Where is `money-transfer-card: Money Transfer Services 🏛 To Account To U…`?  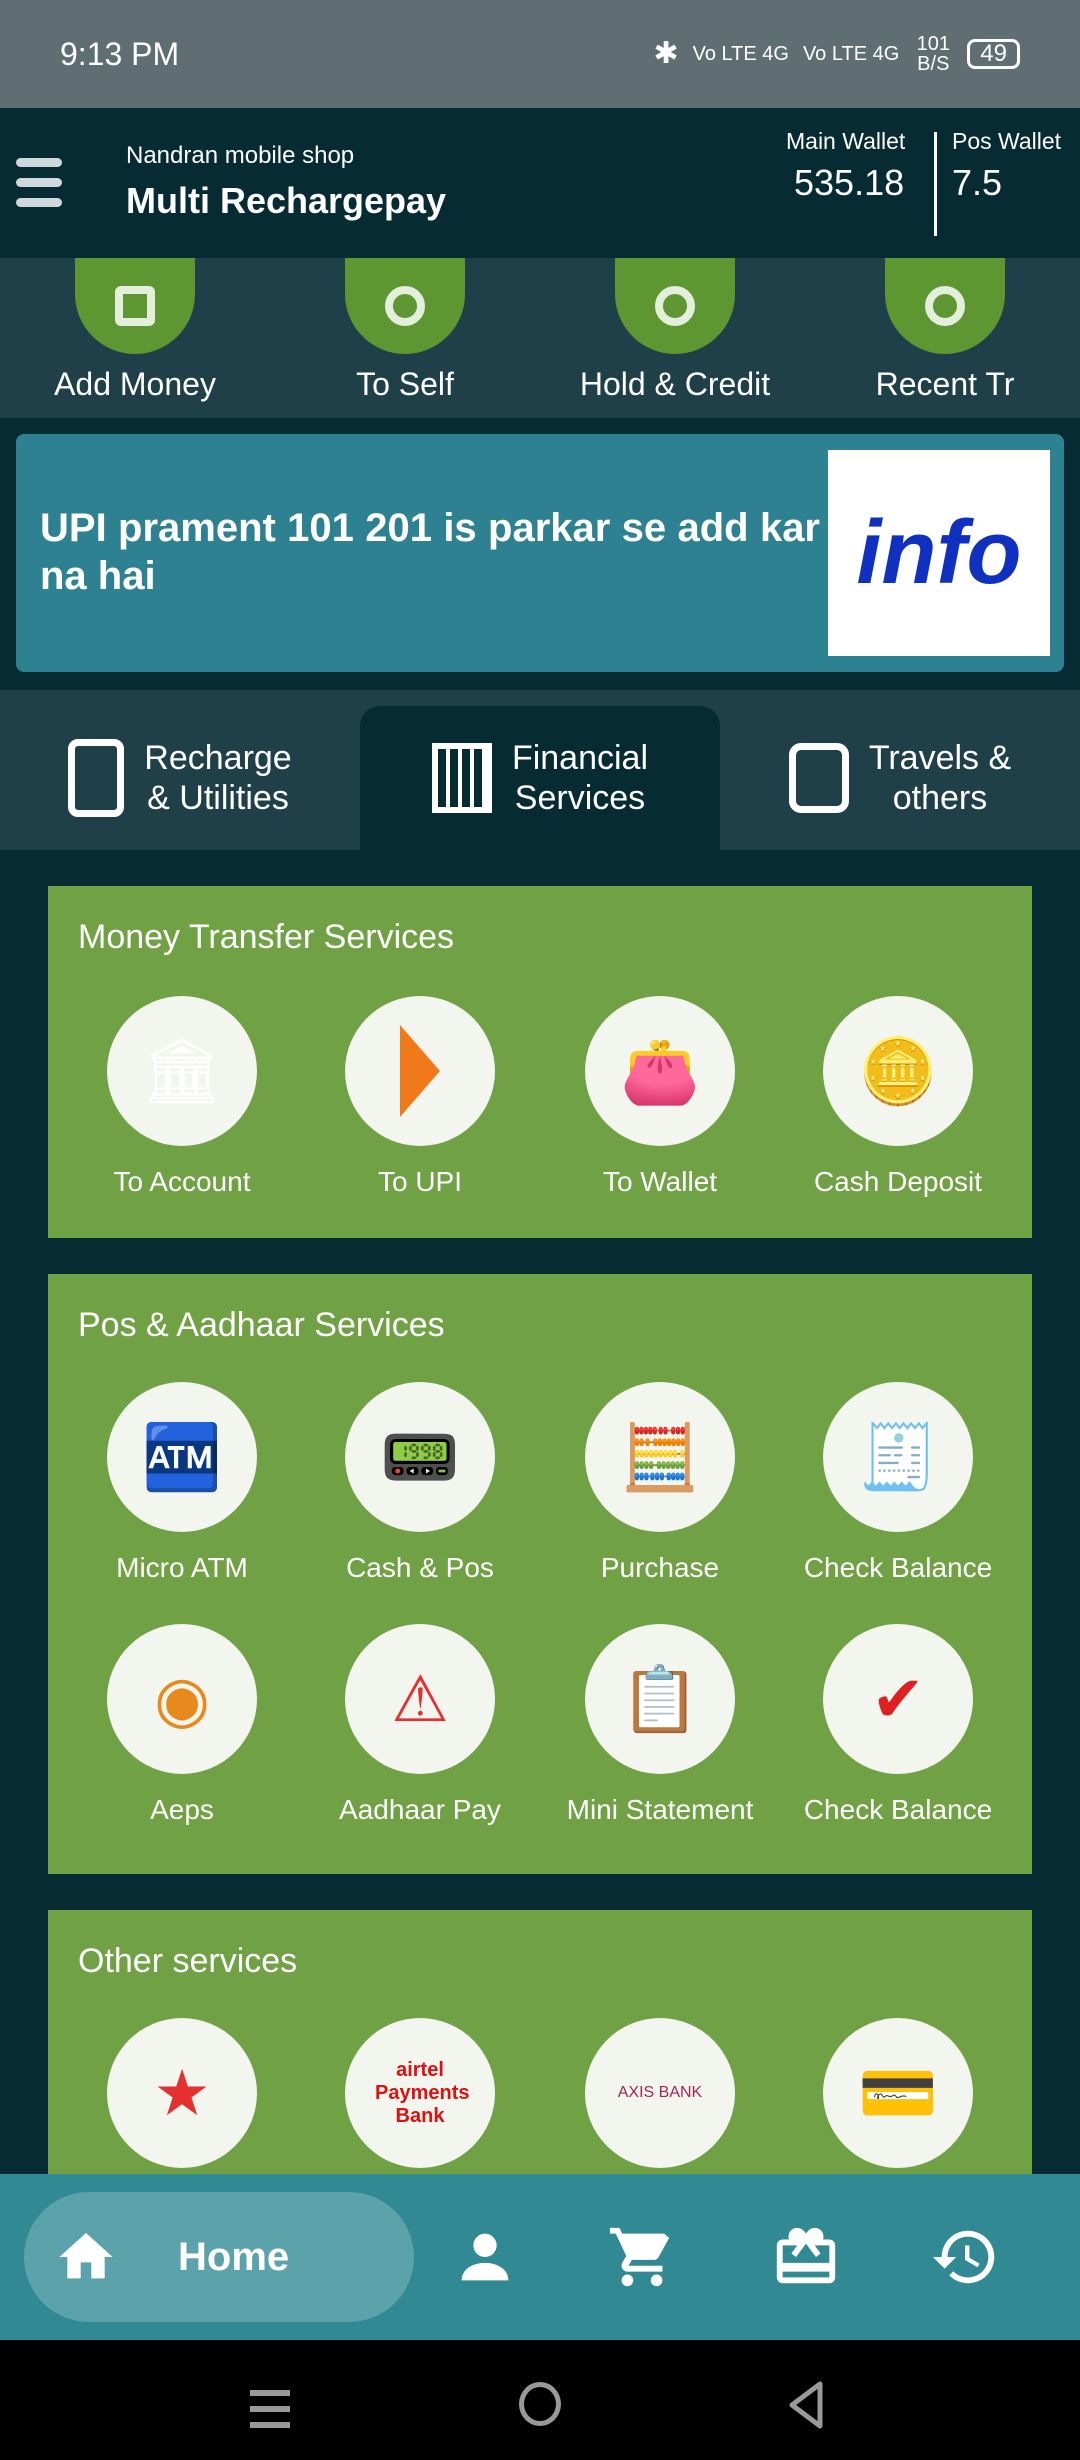 money-transfer-card: Money Transfer Services 🏛 To Account To U… is located at coordinates (540, 1062).